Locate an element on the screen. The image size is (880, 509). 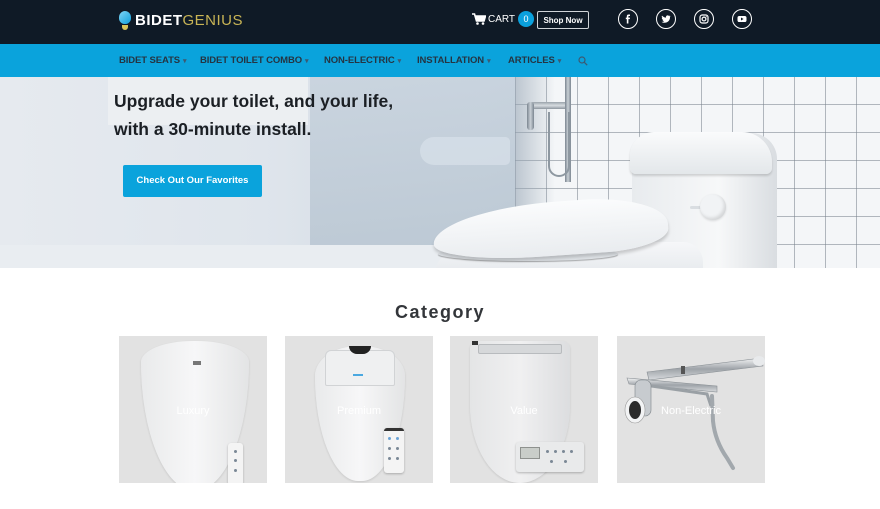
check-out-favorites-button: Check Out Our Favorites is located at coordinates (192, 181).